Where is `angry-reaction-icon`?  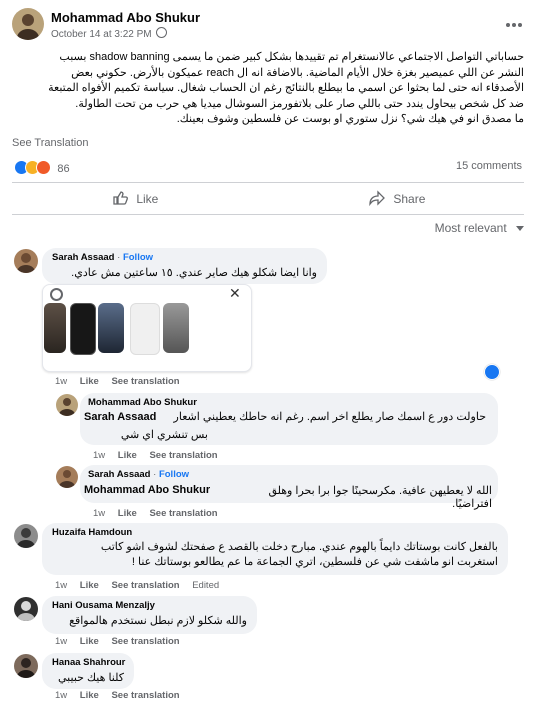
angry-reaction-icon is located at coordinates (43, 167).